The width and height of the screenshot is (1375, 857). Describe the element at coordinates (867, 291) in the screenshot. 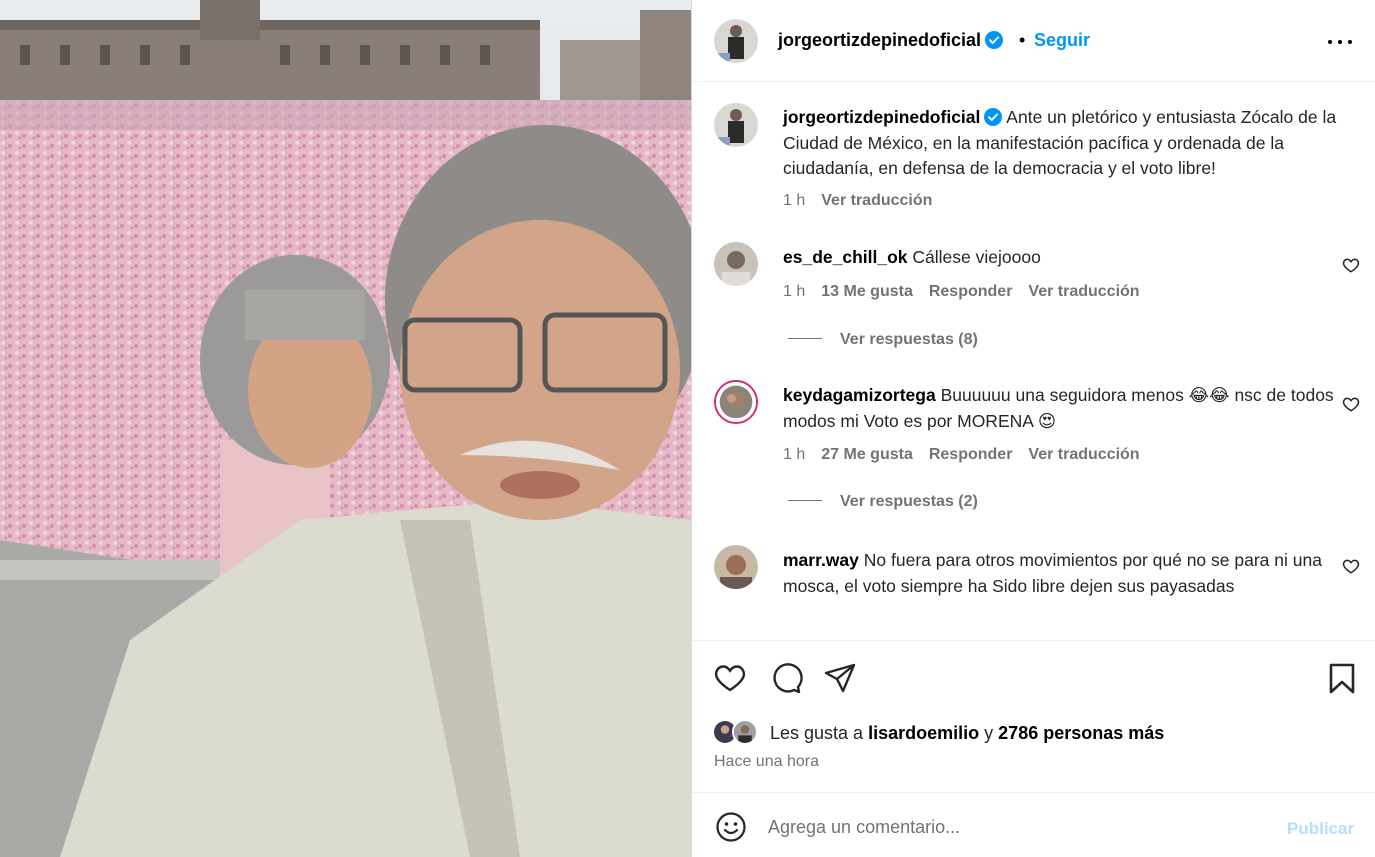

I see `comment-likes: 13 Me gusta` at that location.